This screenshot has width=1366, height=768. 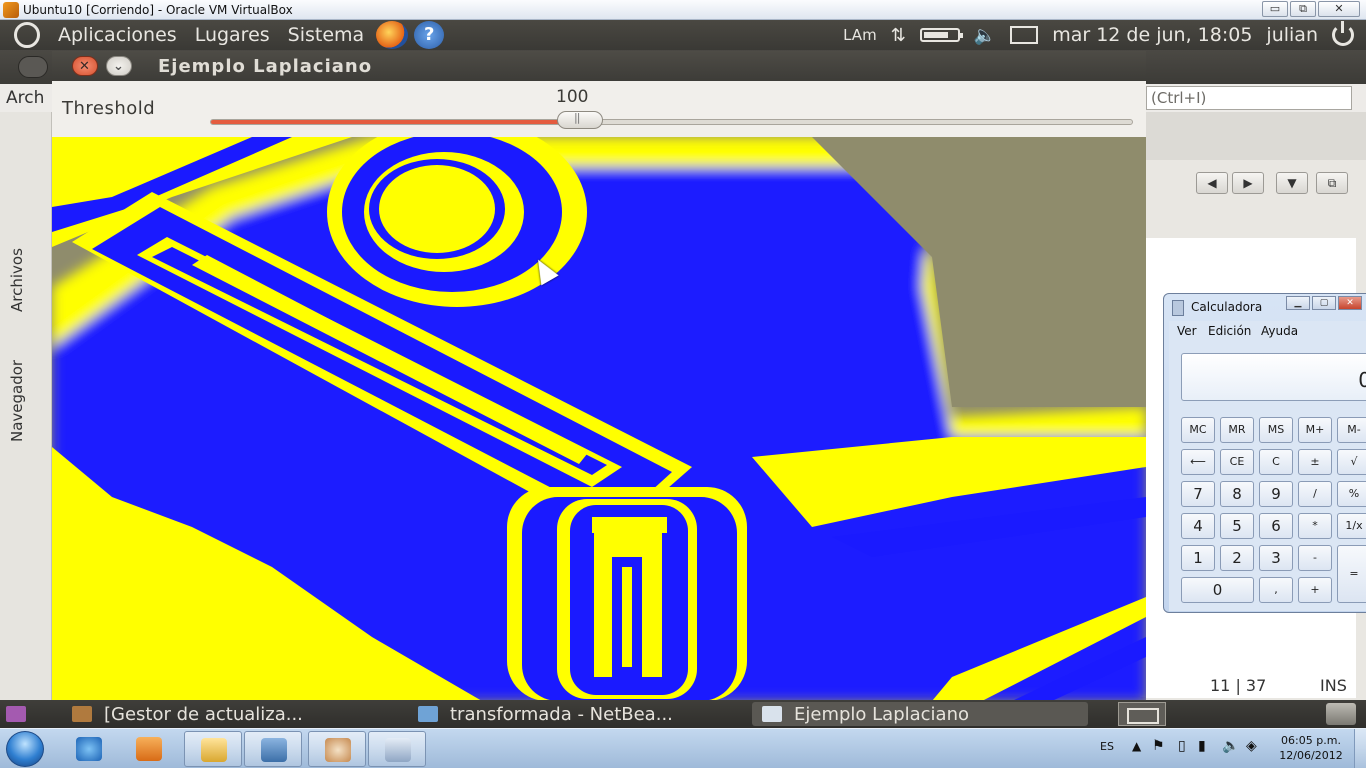 I want to click on user-name: julian, so click(x=1292, y=35).